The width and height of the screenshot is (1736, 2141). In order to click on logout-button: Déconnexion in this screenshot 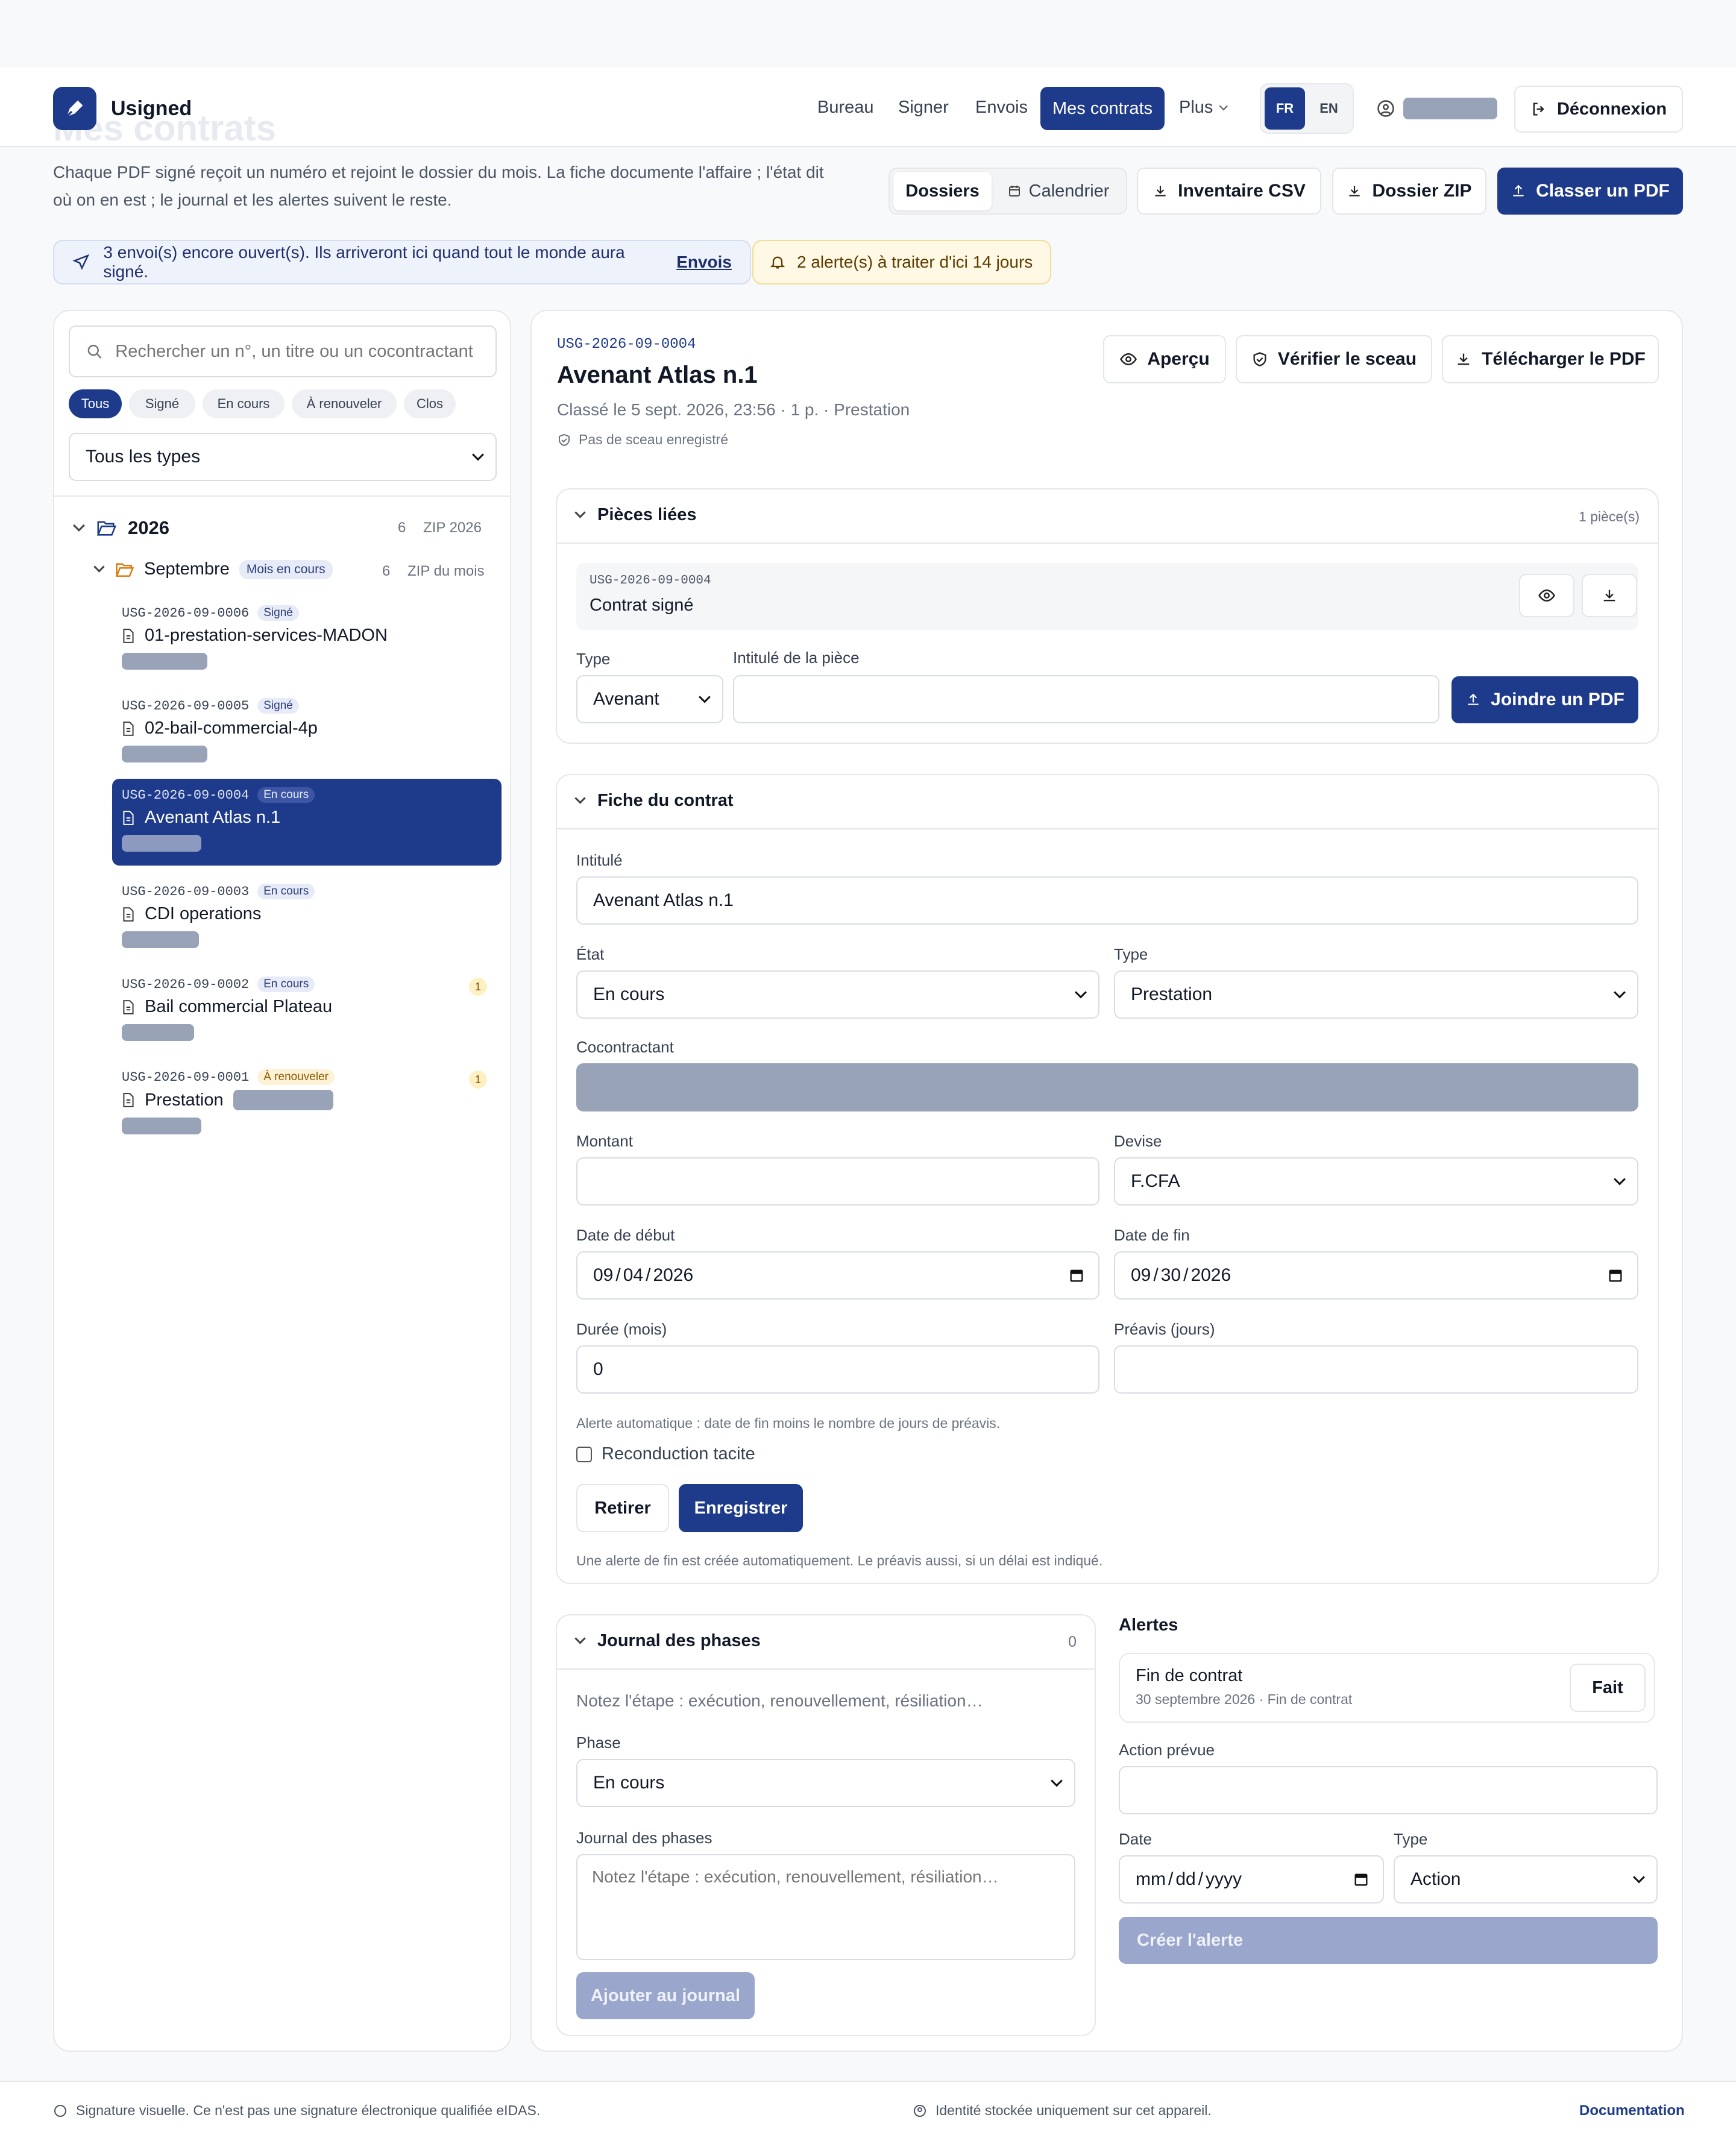, I will do `click(1598, 109)`.